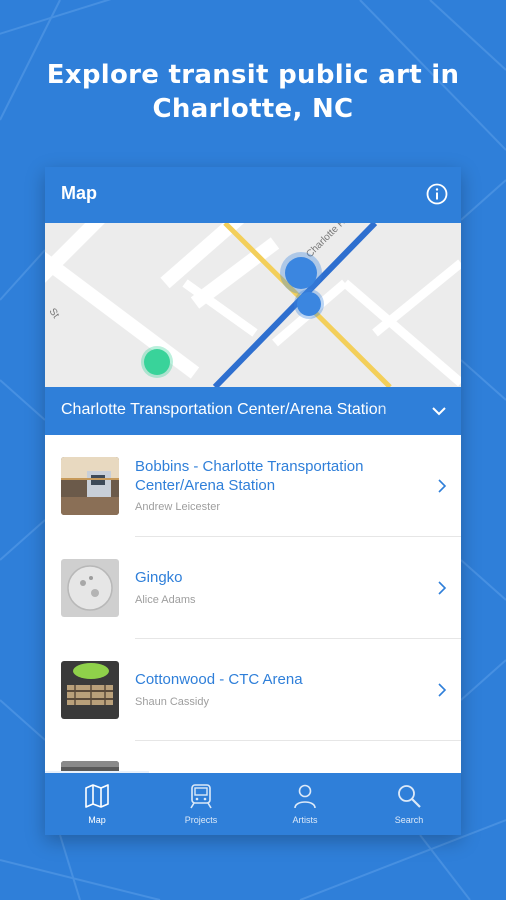 This screenshot has height=900, width=506. Describe the element at coordinates (253, 690) in the screenshot. I see `list-item: Cottonwood - CTC Arena Shaun Cassidy` at that location.